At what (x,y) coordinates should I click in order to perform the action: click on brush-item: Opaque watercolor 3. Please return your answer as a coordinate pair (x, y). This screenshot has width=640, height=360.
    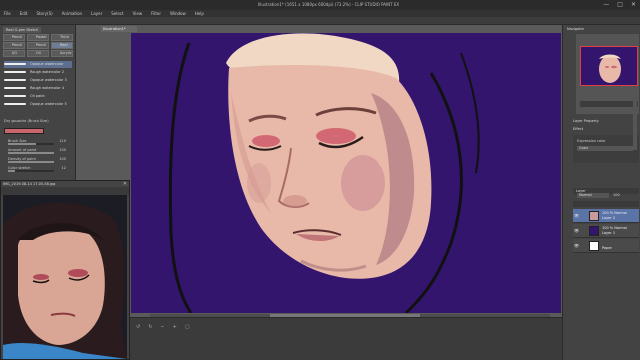
    Looking at the image, I should click on (38, 80).